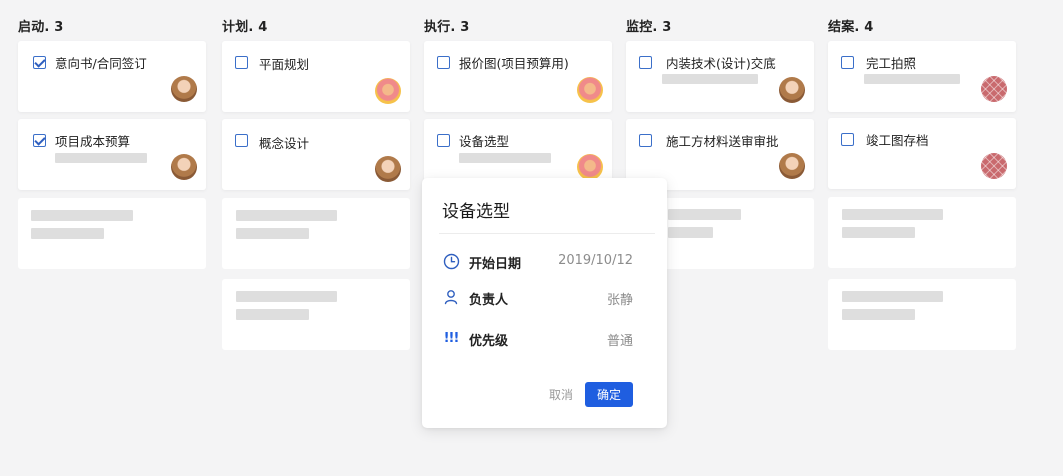  What do you see at coordinates (891, 63) in the screenshot?
I see `task-label: 完工拍照` at bounding box center [891, 63].